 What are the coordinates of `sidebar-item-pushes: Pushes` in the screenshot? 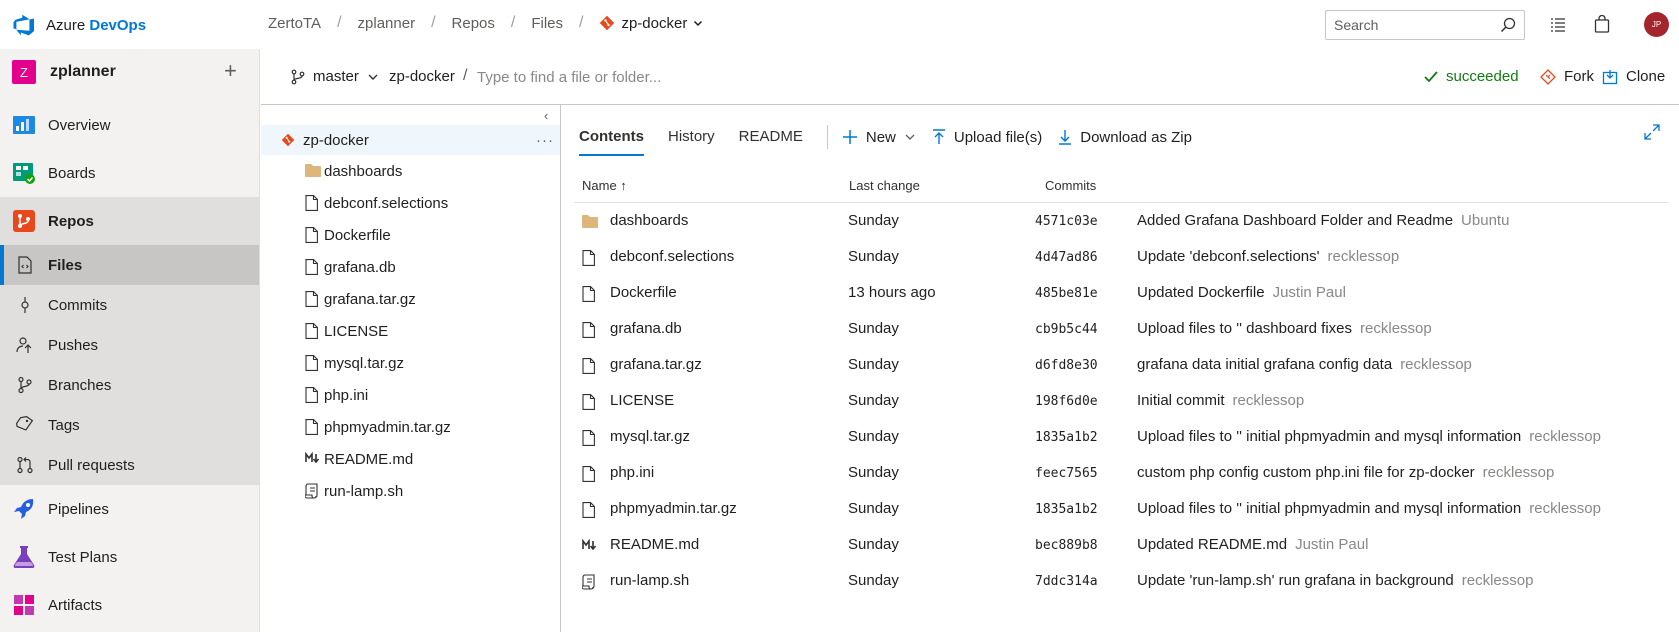 It's located at (129, 345).